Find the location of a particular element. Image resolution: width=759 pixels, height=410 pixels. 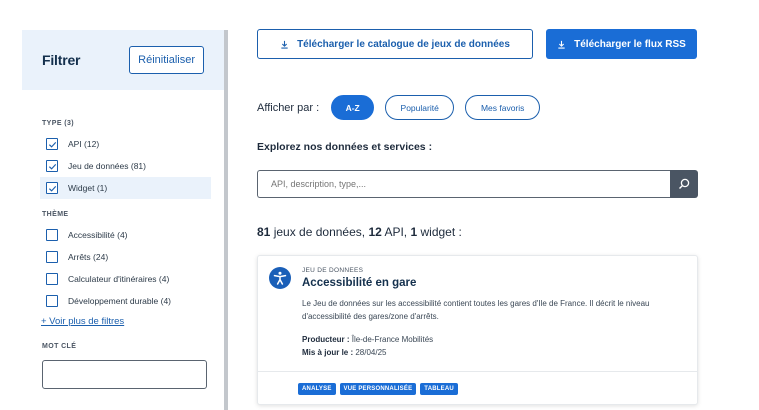

filter-option-route-planner: Calculateur d'itinéraires (4) is located at coordinates (125, 279).